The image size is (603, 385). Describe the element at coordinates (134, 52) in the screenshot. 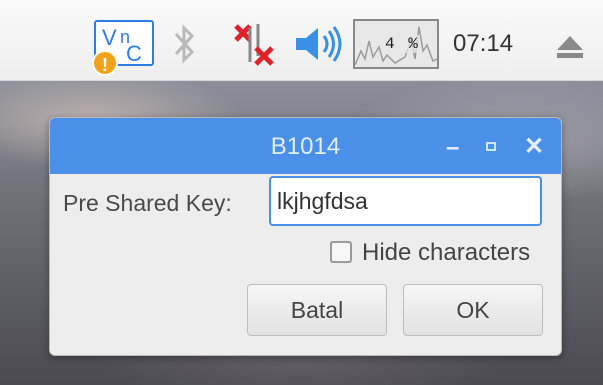

I see `svg-text: C` at that location.